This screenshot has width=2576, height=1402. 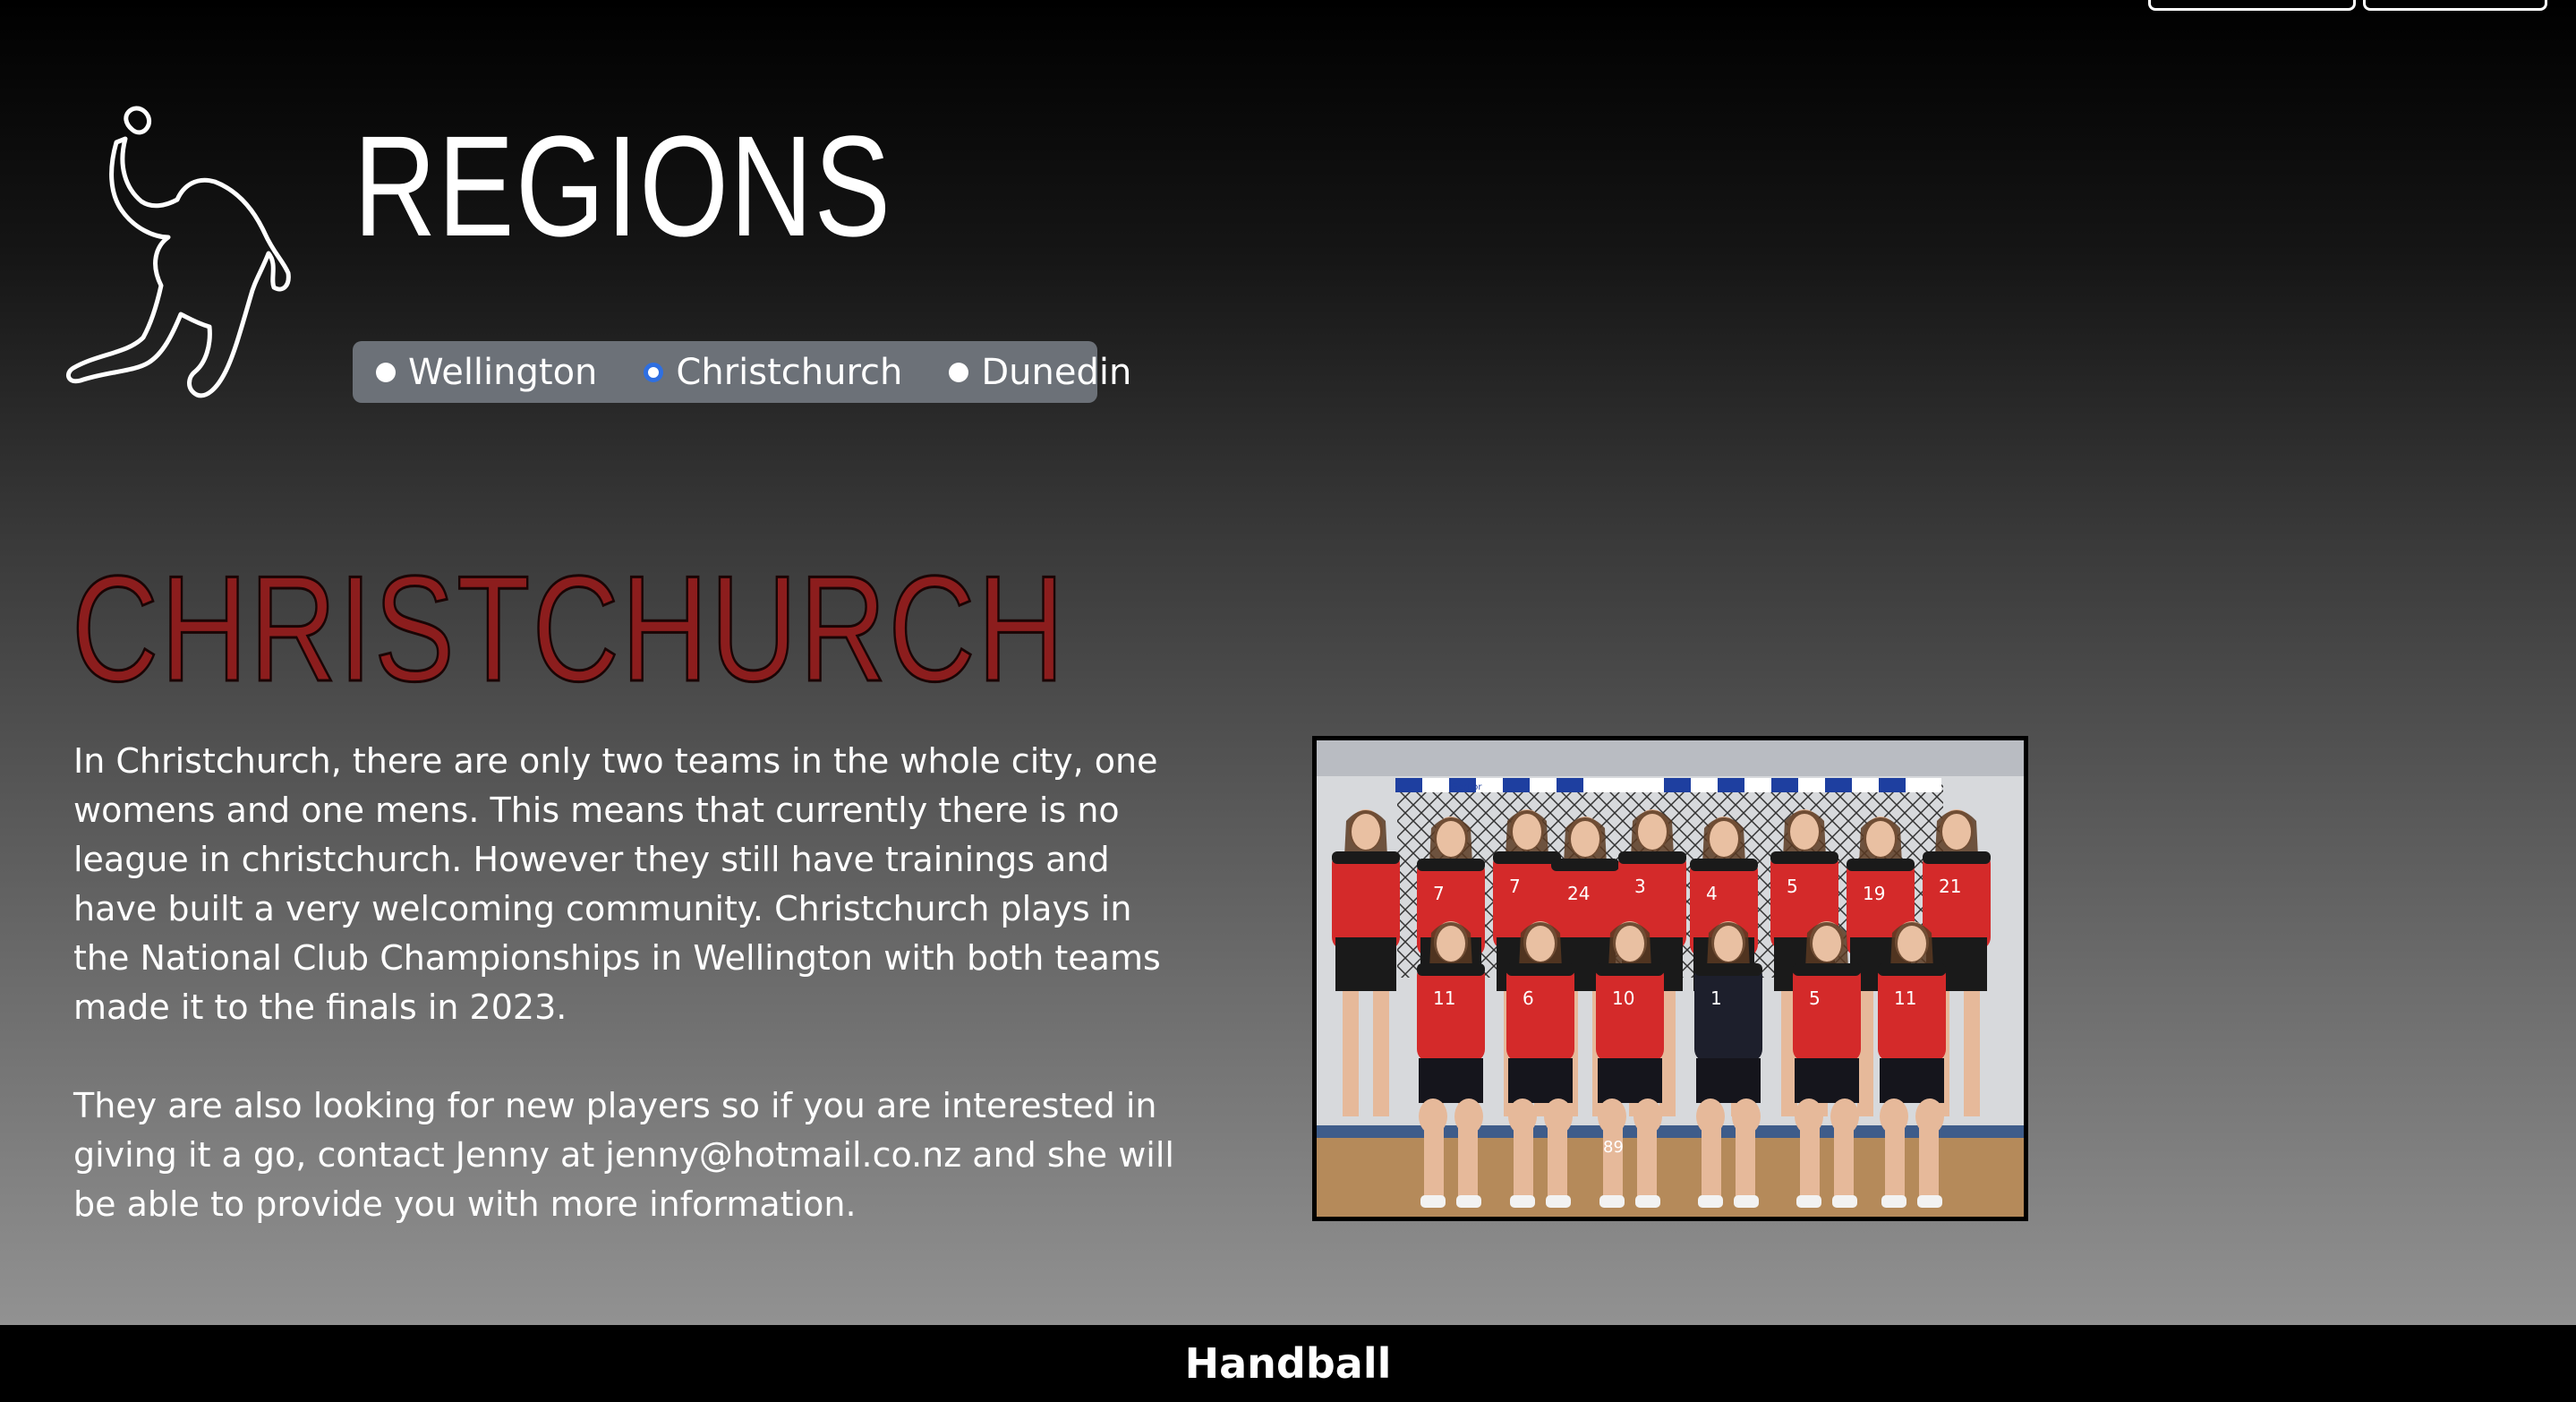 I want to click on radio-dunedin, so click(x=959, y=372).